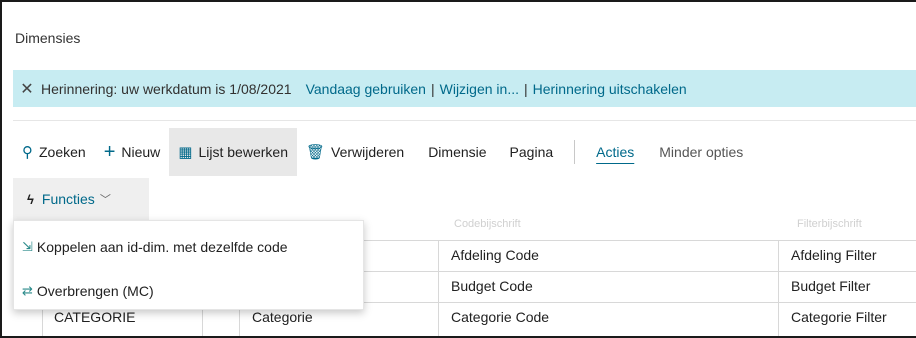  Describe the element at coordinates (701, 152) in the screenshot. I see `fewer-options-label: Minder opties` at that location.